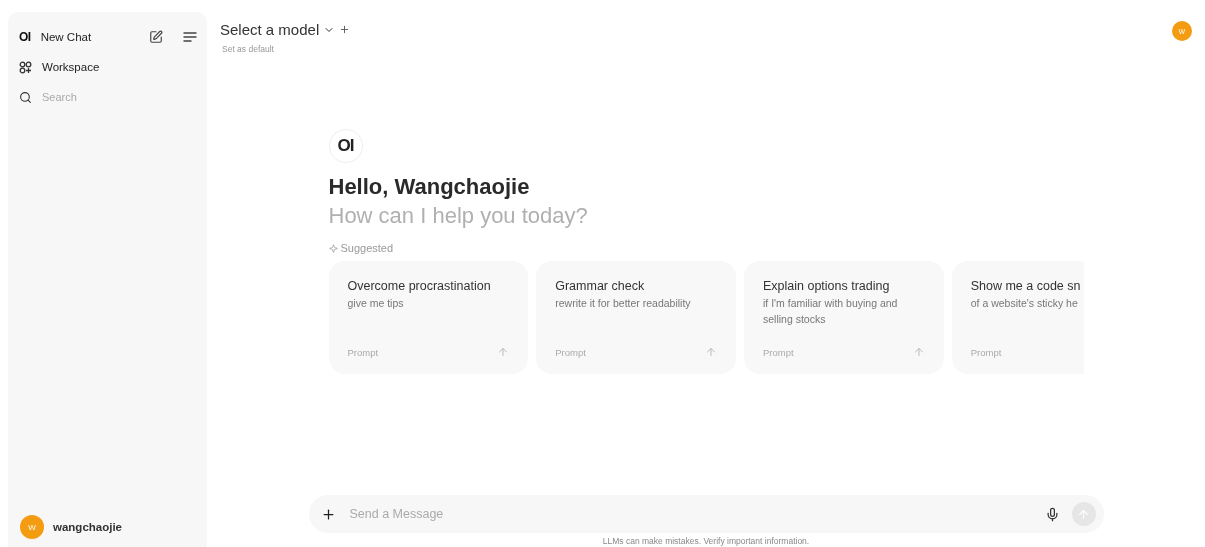  I want to click on sparkle-icon, so click(333, 248).